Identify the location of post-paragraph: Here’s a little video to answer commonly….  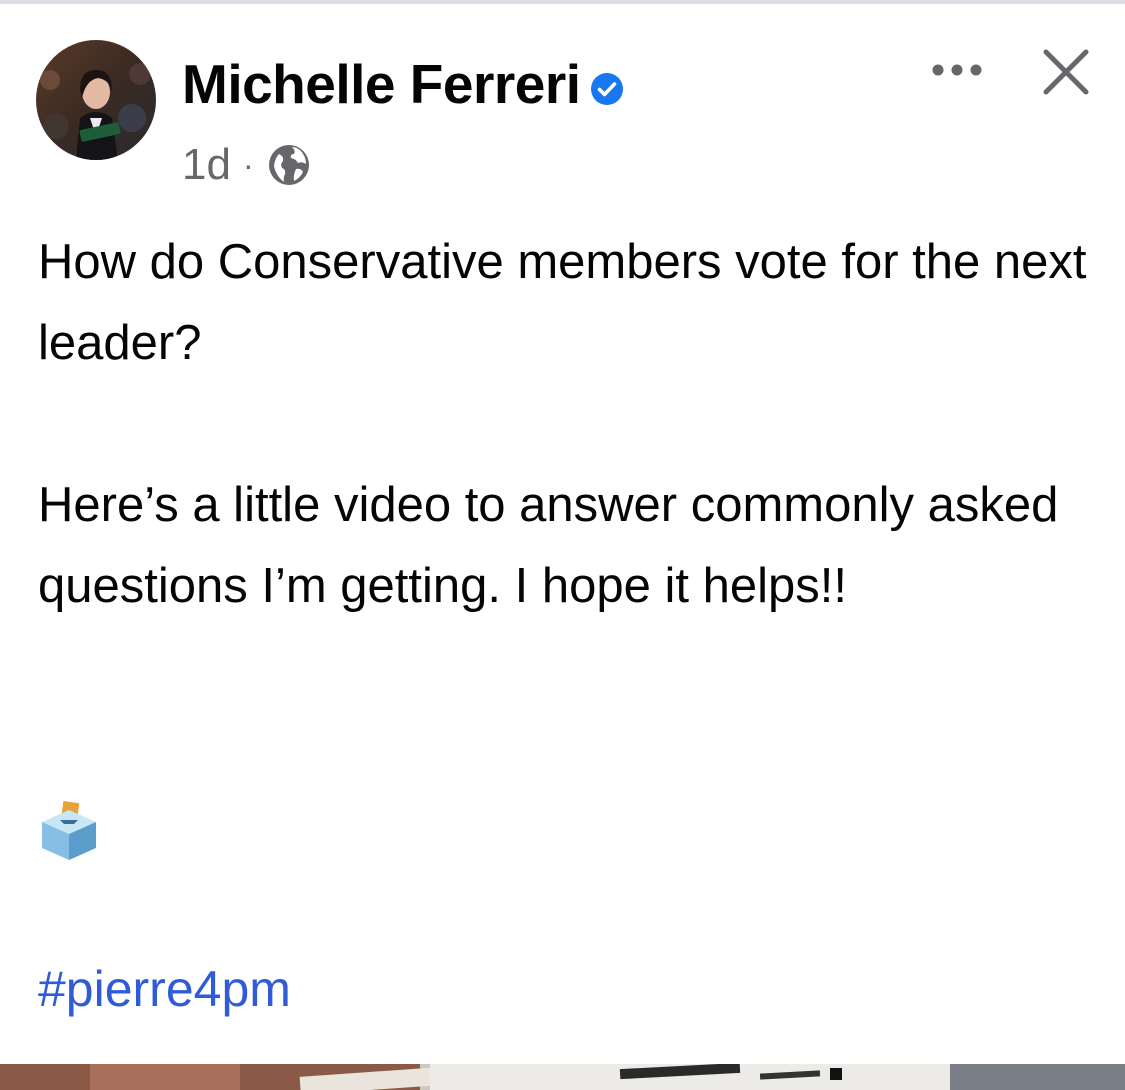
(548, 545).